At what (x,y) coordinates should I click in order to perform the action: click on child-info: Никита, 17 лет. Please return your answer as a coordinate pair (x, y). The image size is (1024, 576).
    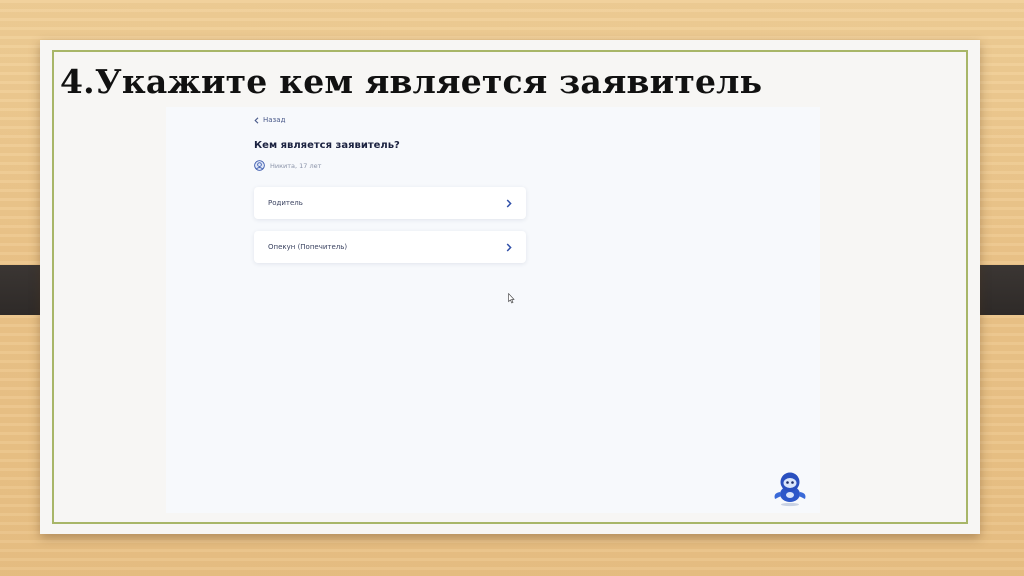
    Looking at the image, I should click on (287, 165).